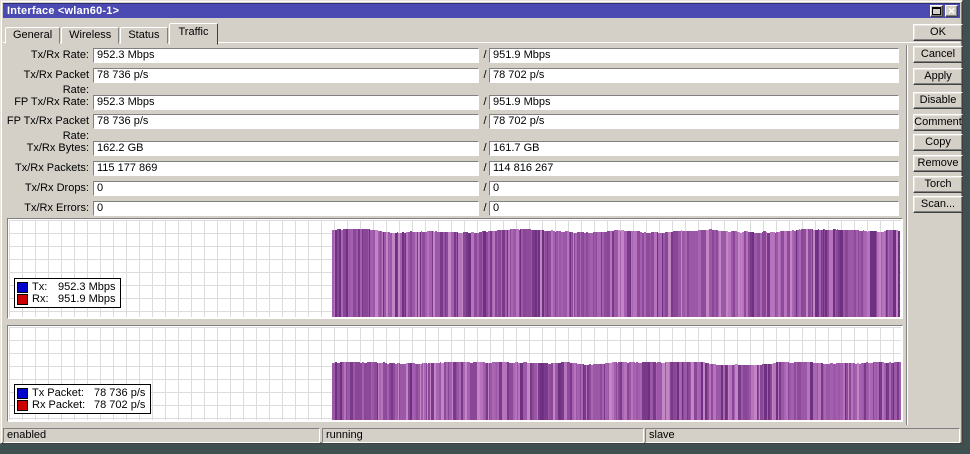 Image resolution: width=970 pixels, height=454 pixels. What do you see at coordinates (144, 35) in the screenshot?
I see `tab-status: Status` at bounding box center [144, 35].